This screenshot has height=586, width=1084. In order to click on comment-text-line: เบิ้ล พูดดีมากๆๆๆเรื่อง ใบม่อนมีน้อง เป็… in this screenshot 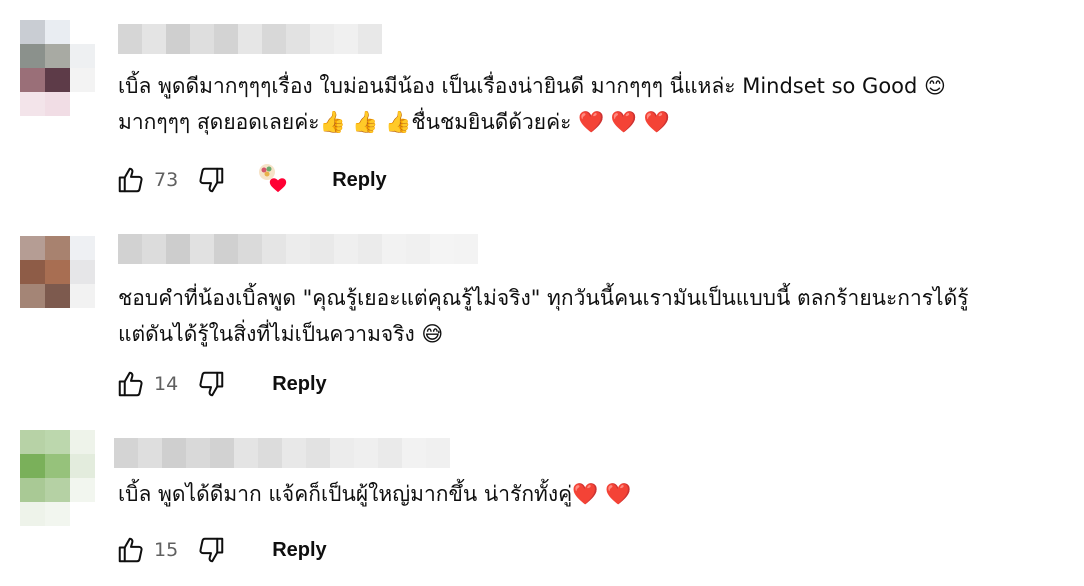, I will do `click(532, 86)`.